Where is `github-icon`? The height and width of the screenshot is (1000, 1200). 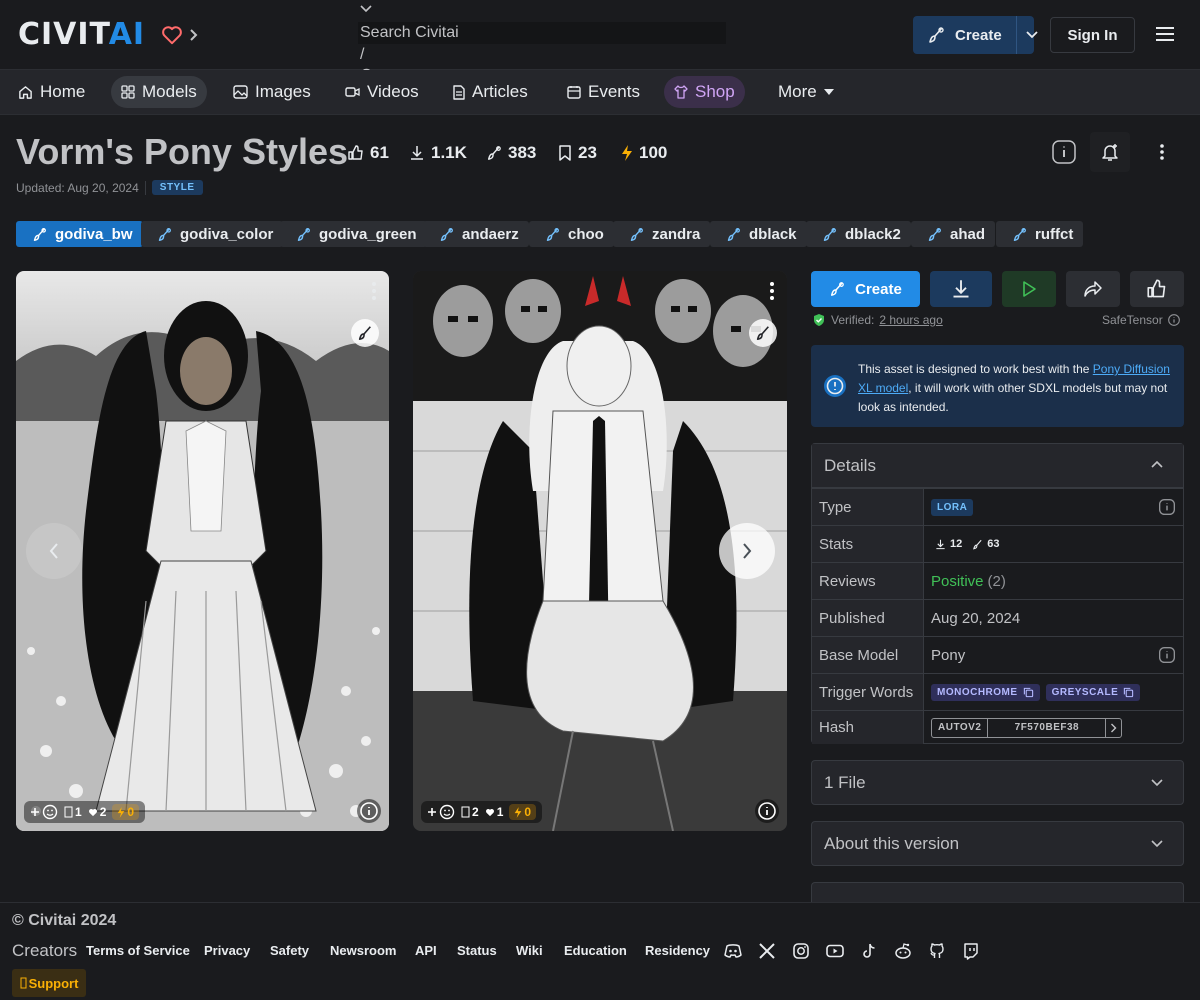
github-icon is located at coordinates (937, 951).